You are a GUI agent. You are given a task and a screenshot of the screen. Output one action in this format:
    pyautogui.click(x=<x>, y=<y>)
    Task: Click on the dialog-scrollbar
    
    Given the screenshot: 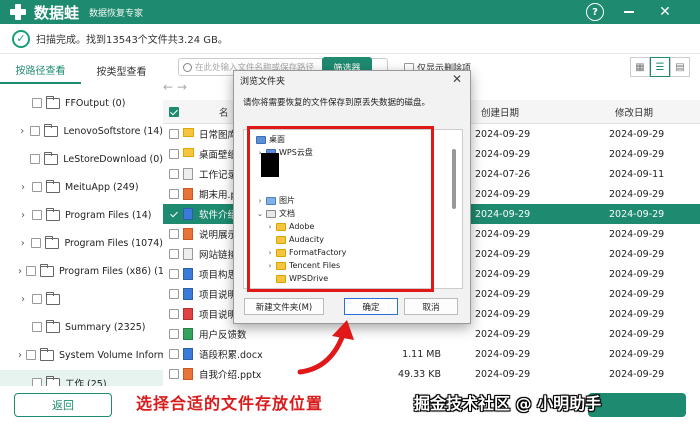 What is the action you would take?
    pyautogui.click(x=454, y=179)
    